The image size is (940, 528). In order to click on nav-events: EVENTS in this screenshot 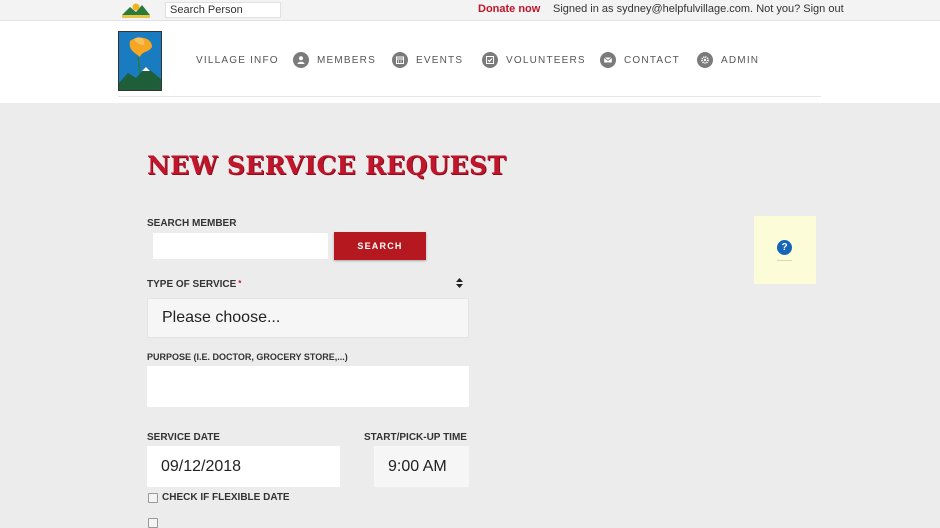, I will do `click(427, 60)`.